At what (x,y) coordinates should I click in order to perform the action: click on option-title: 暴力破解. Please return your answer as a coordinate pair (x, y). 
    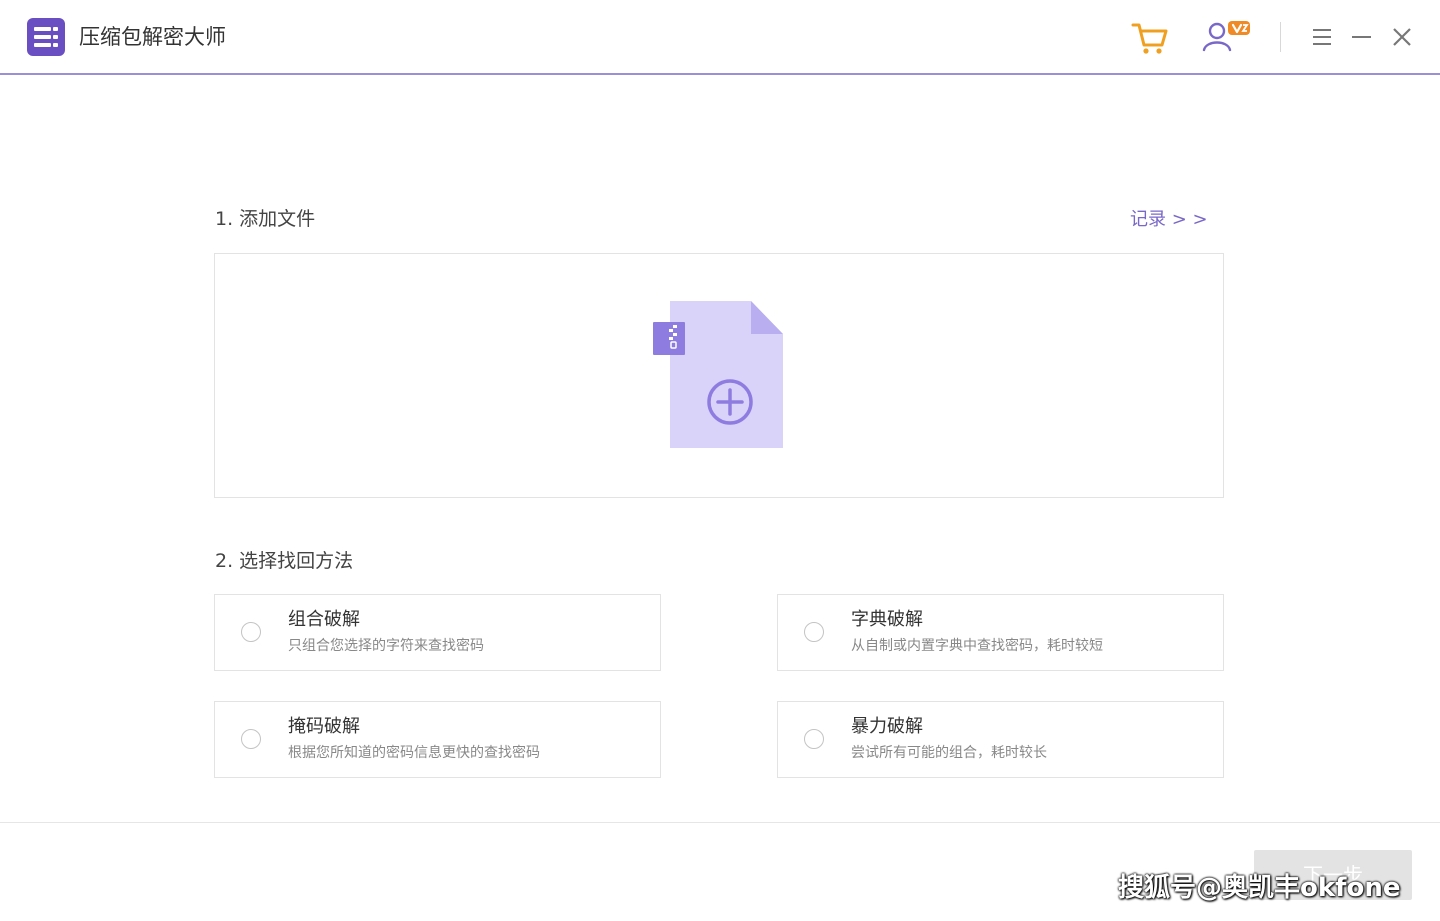
    Looking at the image, I should click on (887, 726).